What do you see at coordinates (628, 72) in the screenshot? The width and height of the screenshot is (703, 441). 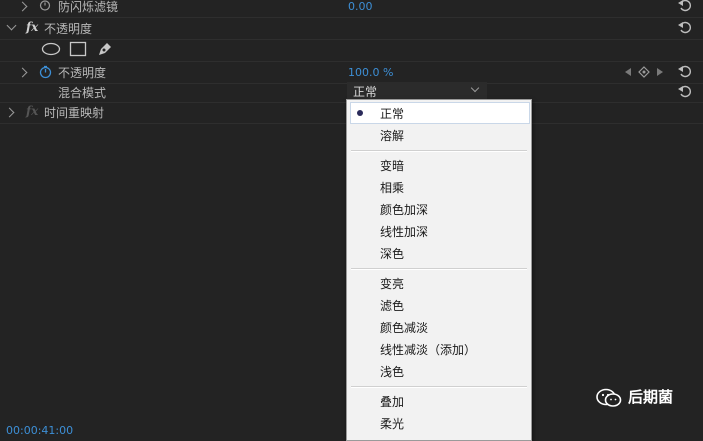 I see `prev-keyframe-icon` at bounding box center [628, 72].